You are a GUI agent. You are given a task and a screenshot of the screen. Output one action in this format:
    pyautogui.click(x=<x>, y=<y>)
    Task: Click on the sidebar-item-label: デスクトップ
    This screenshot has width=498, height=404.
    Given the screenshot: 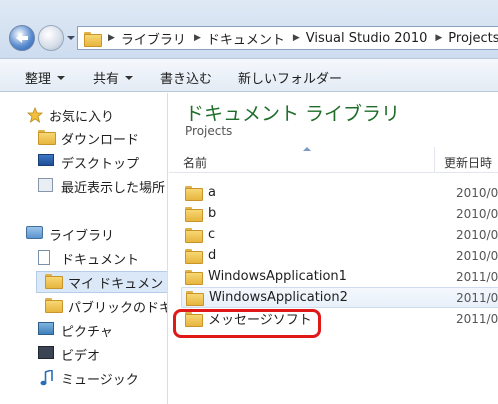 What is the action you would take?
    pyautogui.click(x=100, y=164)
    